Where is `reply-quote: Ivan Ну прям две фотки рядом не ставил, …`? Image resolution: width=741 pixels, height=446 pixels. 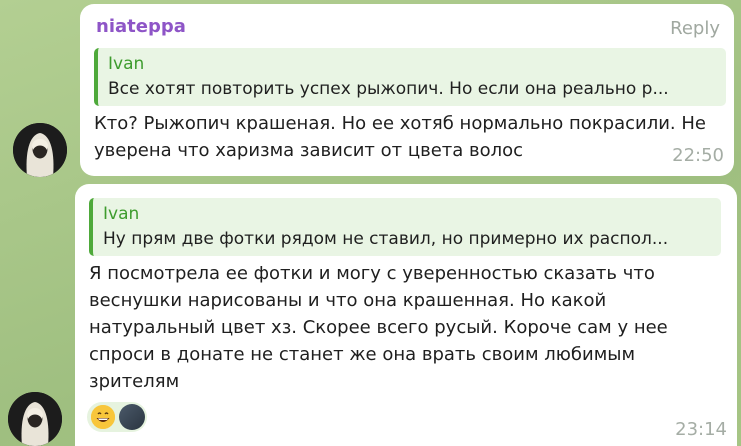 reply-quote: Ivan Ну прям две фотки рядом не ставил, … is located at coordinates (405, 227).